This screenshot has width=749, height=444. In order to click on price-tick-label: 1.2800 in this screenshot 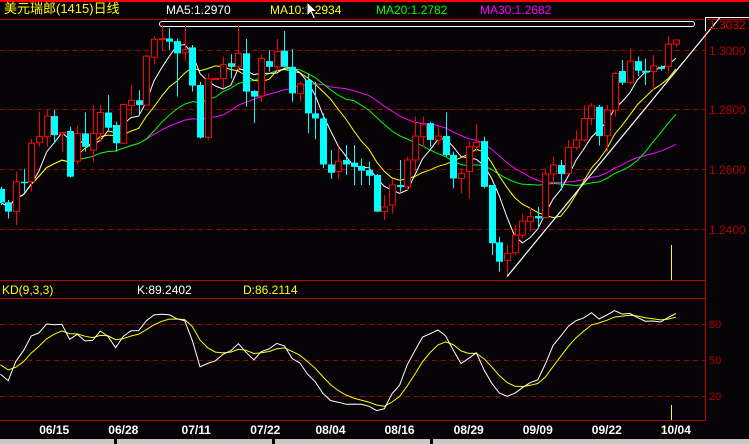, I will do `click(727, 109)`.